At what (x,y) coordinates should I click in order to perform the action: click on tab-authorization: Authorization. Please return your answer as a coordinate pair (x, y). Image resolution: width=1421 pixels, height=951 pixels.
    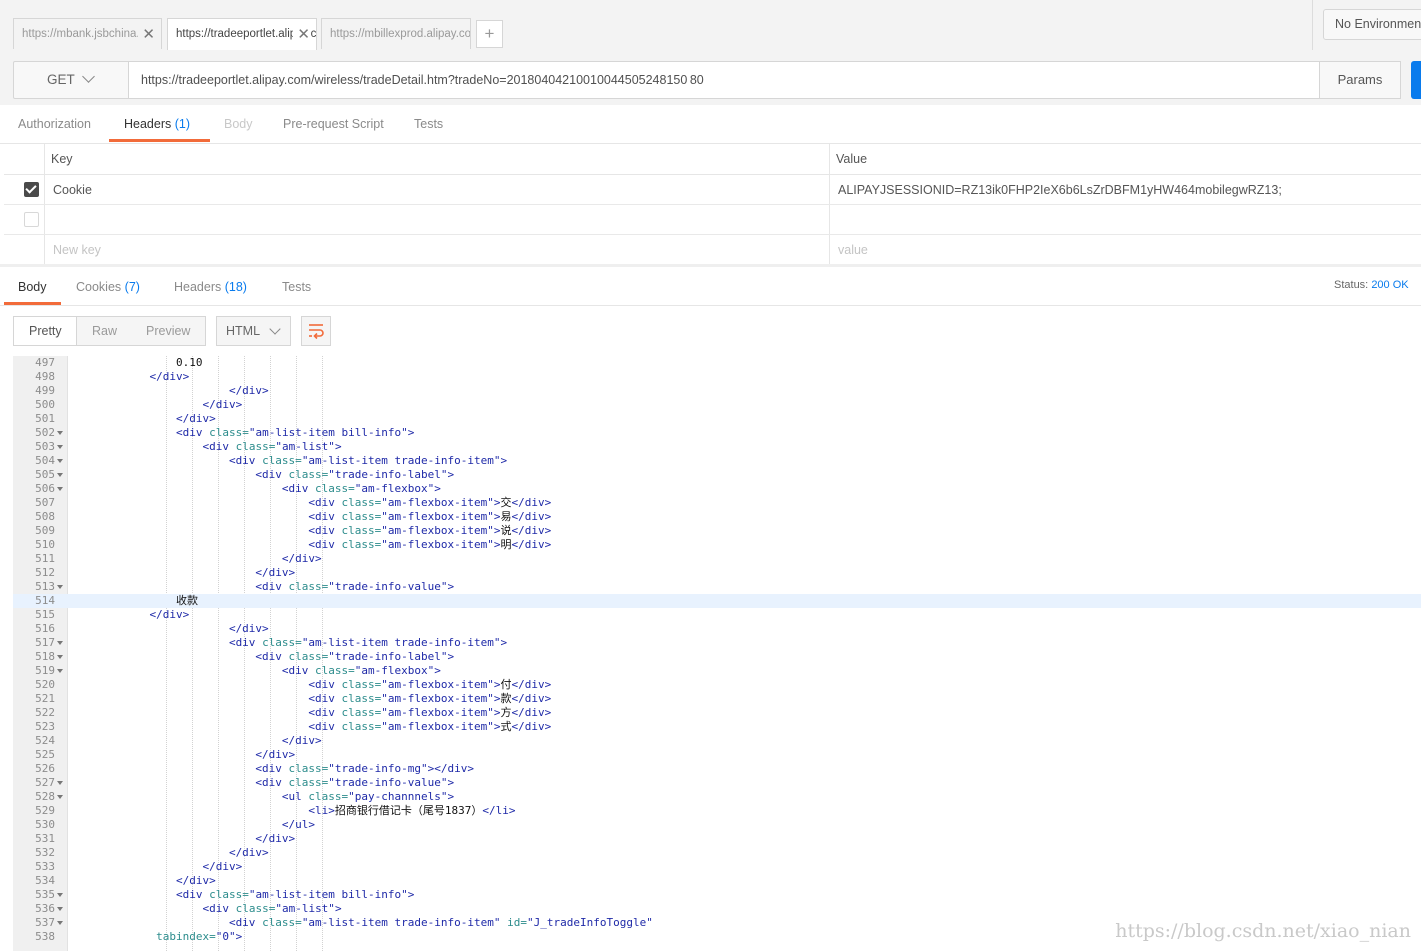
    Looking at the image, I should click on (54, 124).